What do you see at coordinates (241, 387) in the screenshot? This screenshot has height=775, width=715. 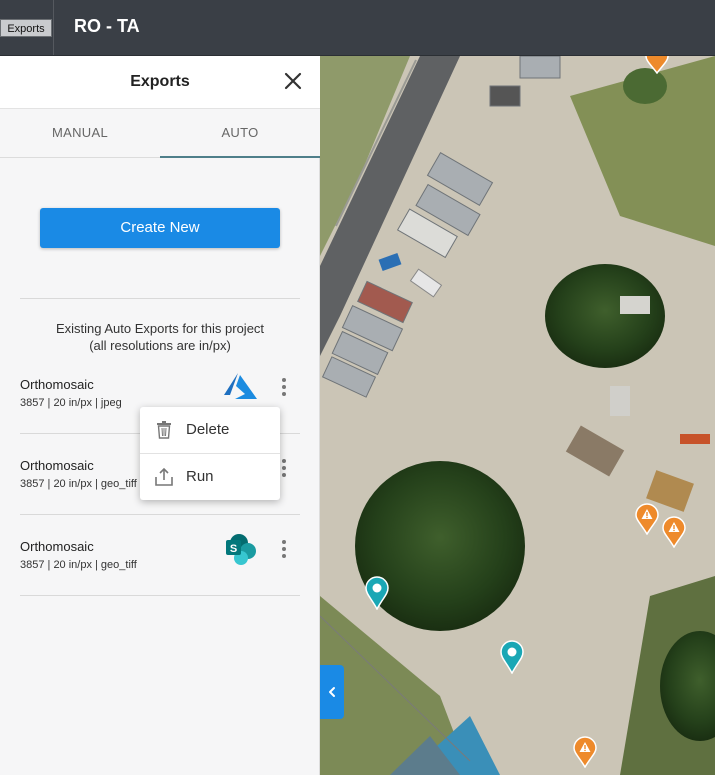 I see `azure-icon` at bounding box center [241, 387].